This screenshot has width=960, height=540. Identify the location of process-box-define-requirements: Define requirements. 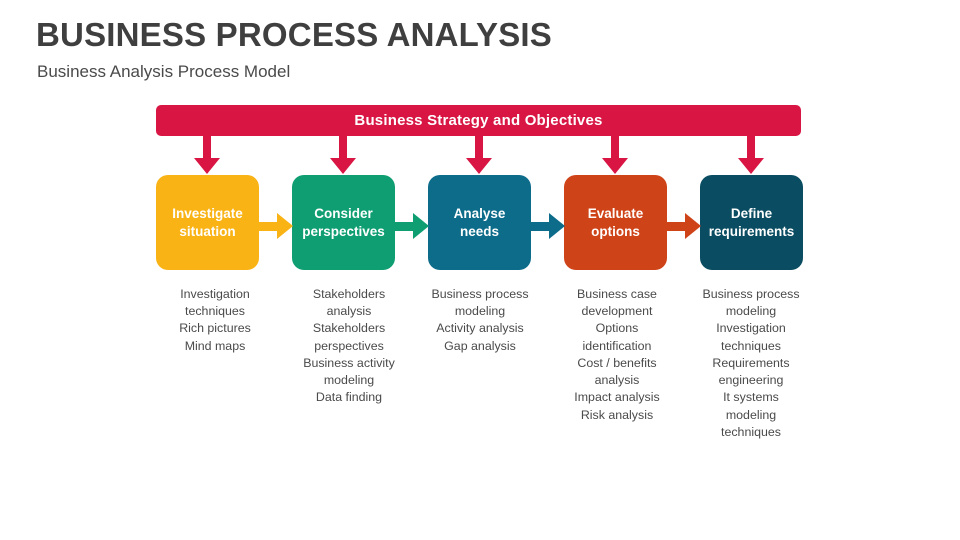
(751, 222).